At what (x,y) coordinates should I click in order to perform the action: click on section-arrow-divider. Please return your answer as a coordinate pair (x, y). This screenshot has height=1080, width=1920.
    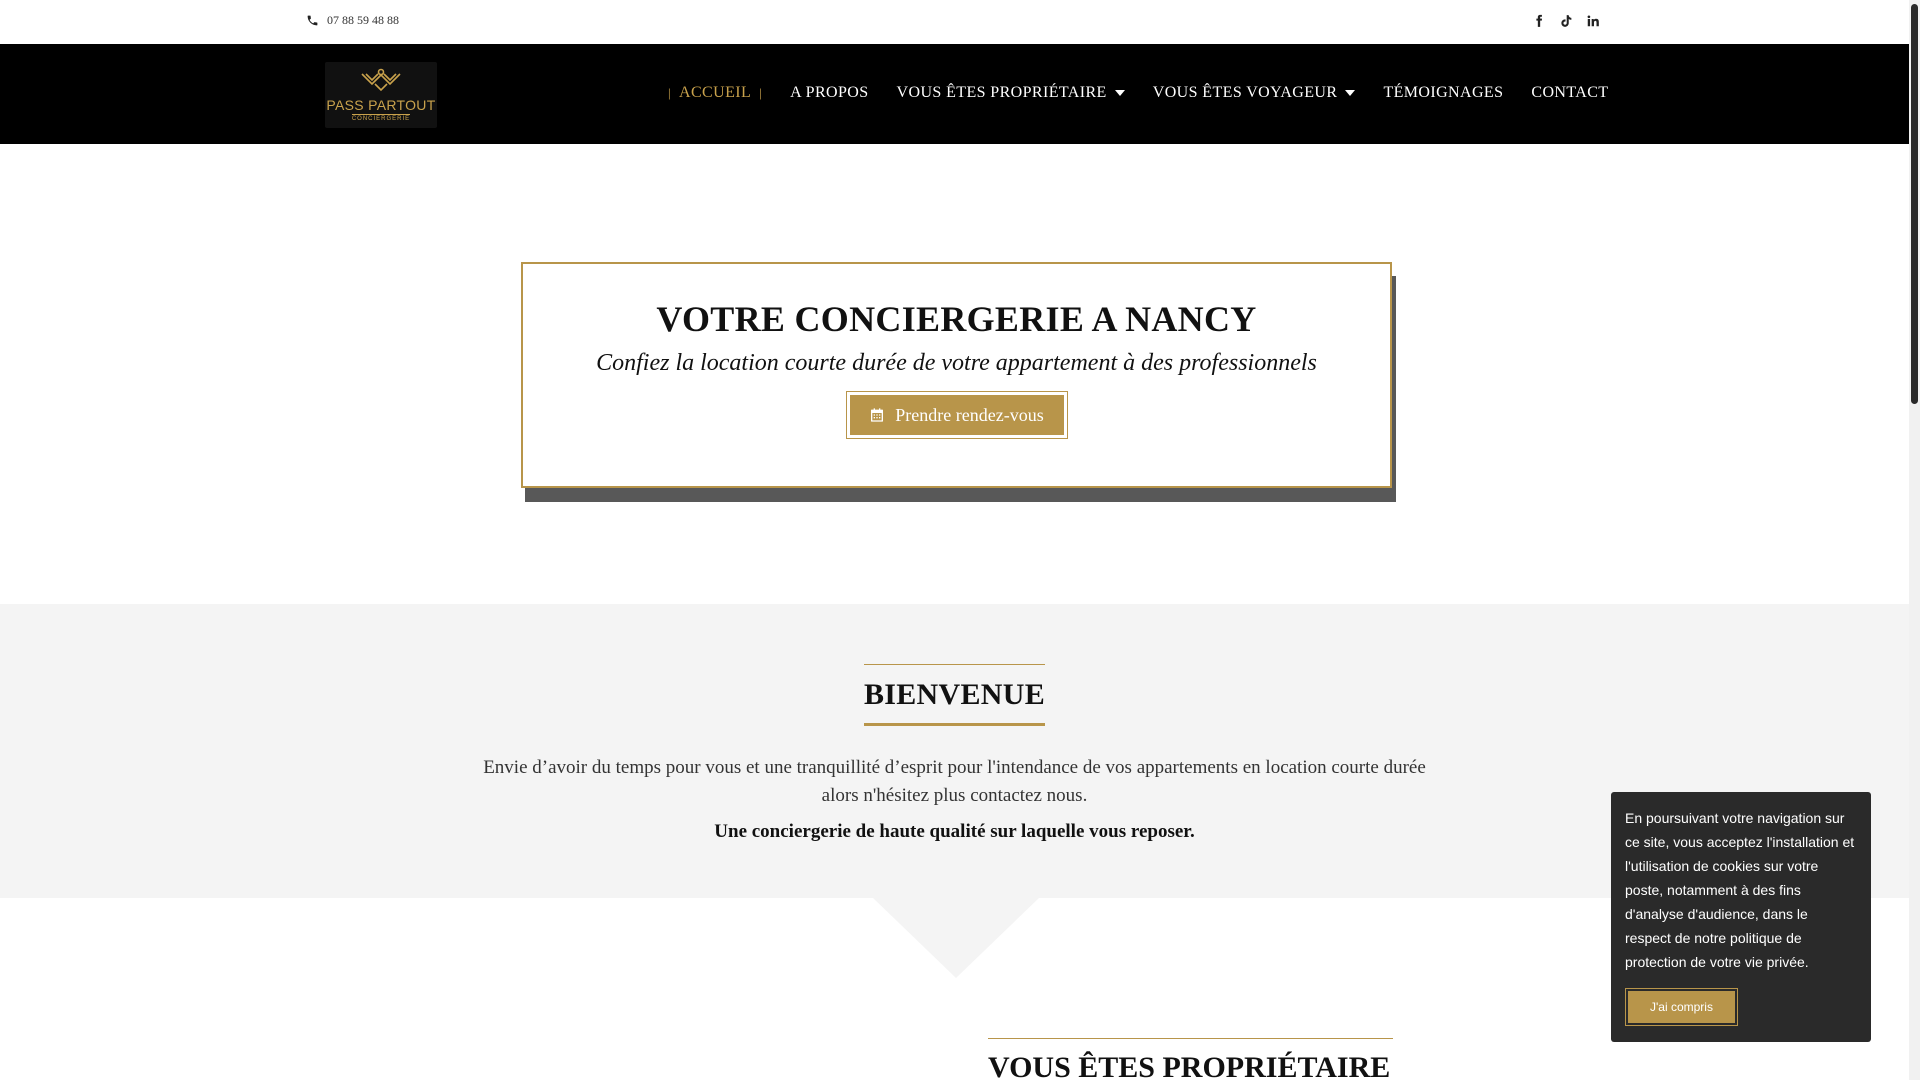
    Looking at the image, I should click on (956, 938).